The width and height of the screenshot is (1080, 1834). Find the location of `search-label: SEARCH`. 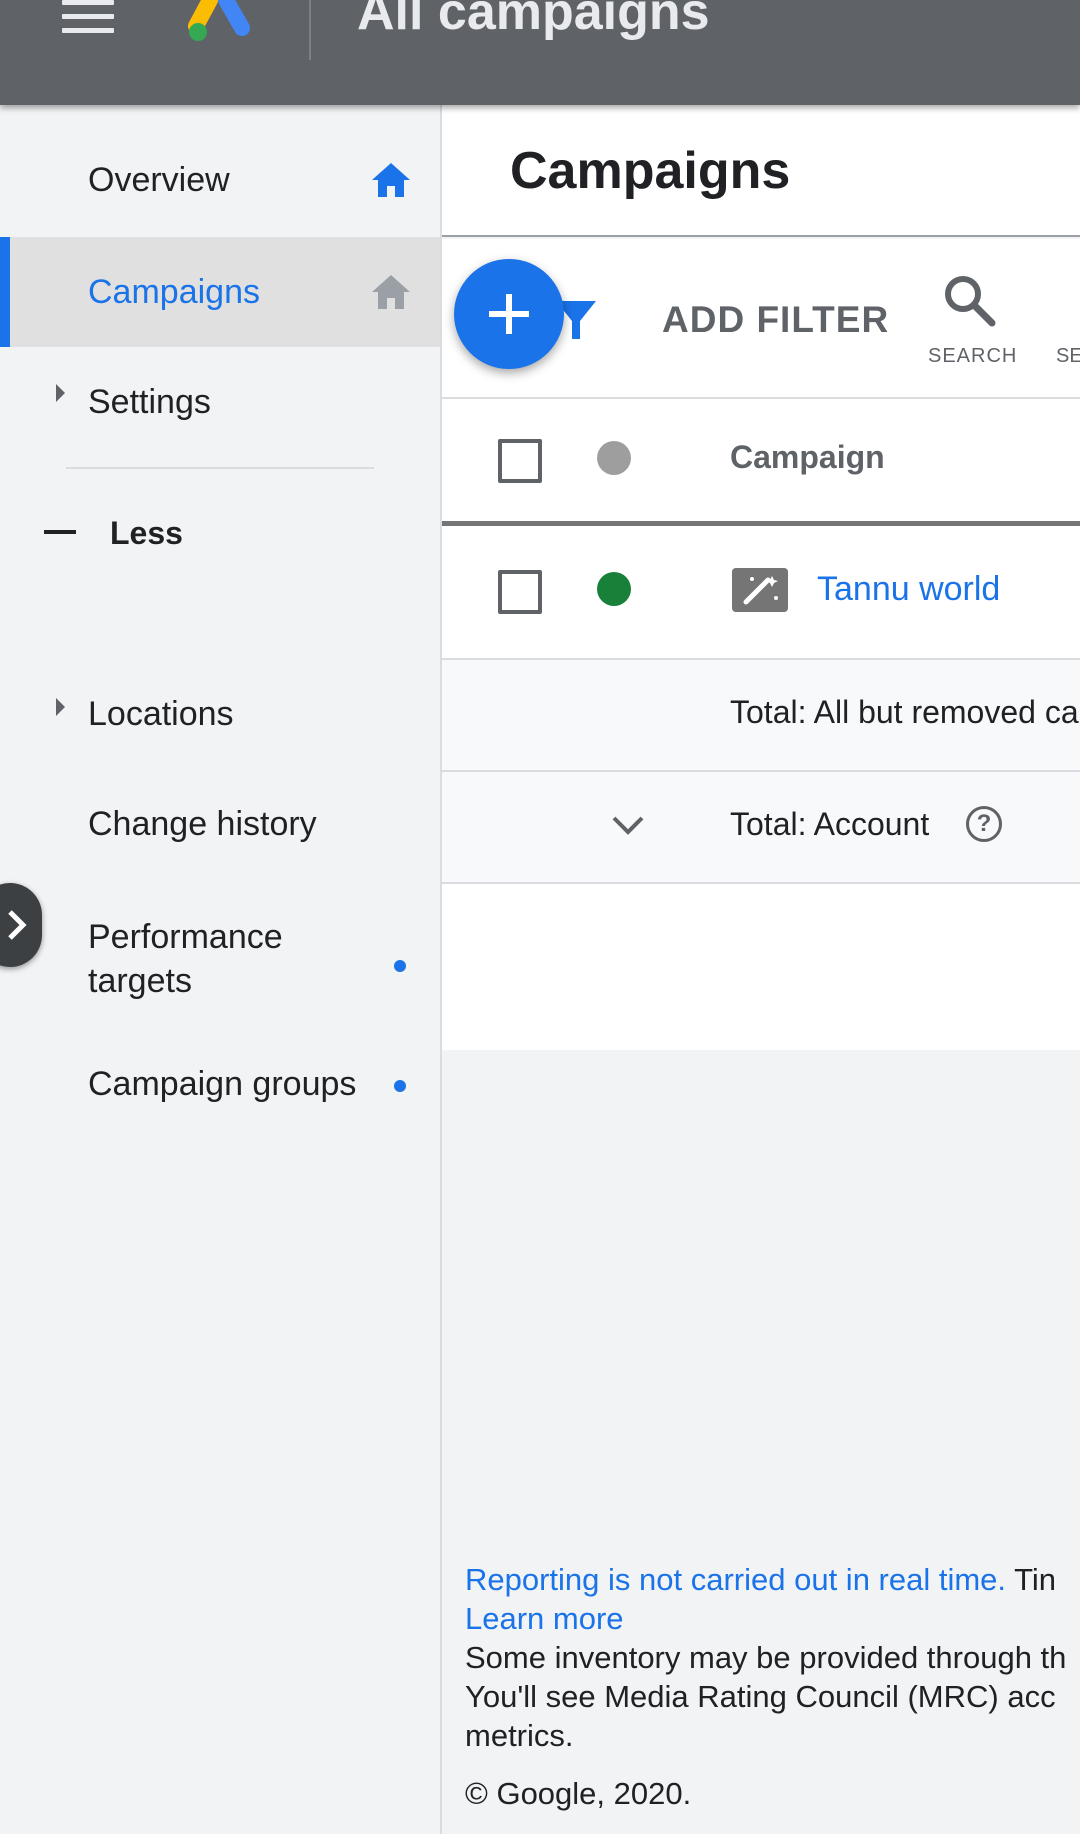

search-label: SEARCH is located at coordinates (972, 356).